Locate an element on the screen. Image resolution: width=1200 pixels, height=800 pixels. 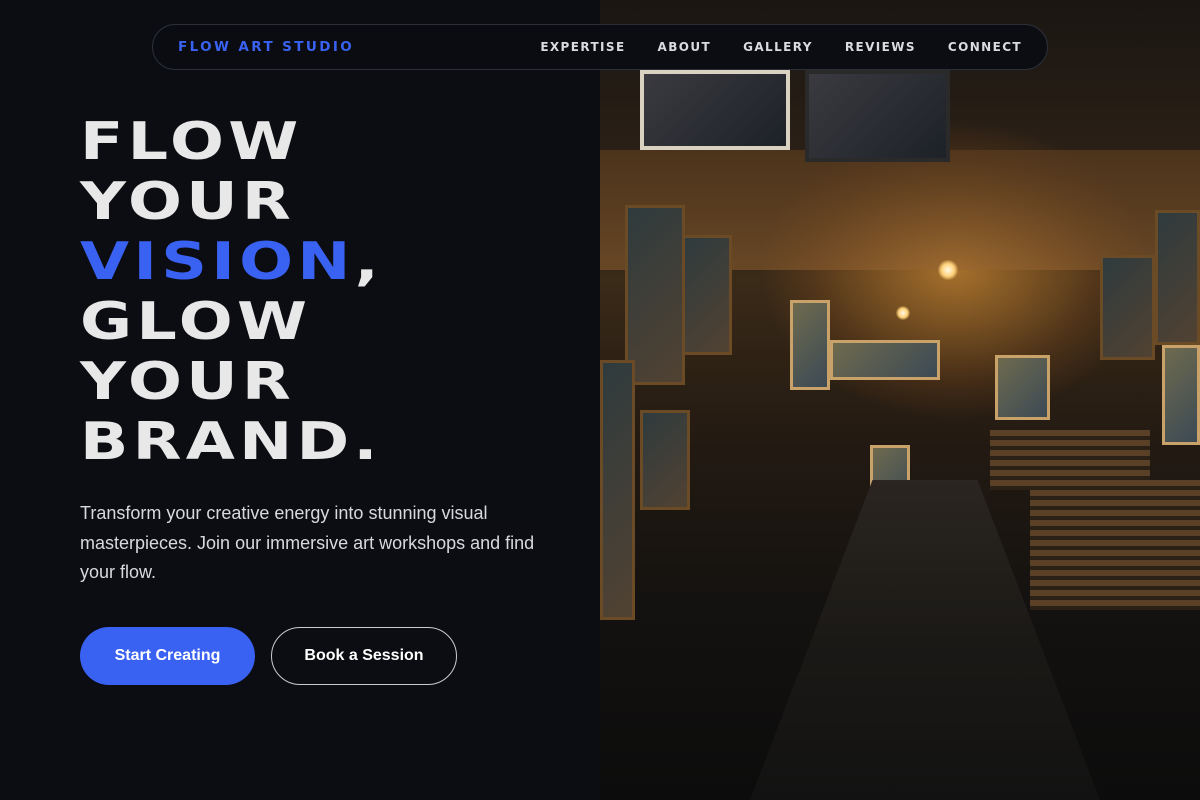
hero-title-accent: VISION is located at coordinates (217, 262).